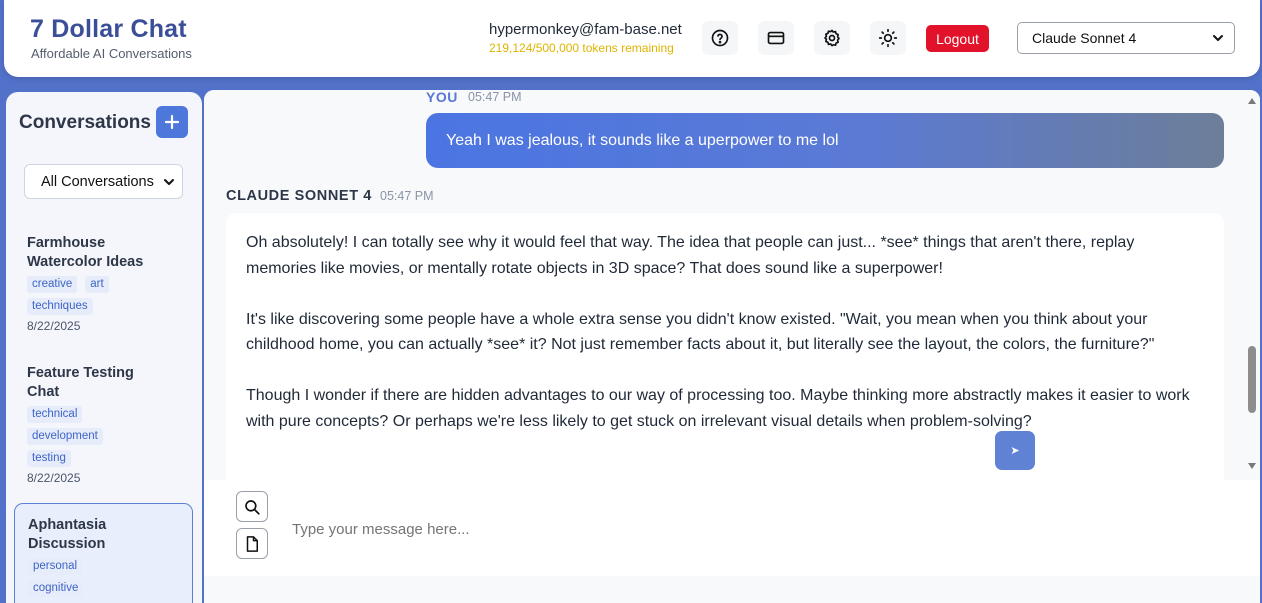 The width and height of the screenshot is (1262, 603). I want to click on attach-file-button, so click(252, 543).